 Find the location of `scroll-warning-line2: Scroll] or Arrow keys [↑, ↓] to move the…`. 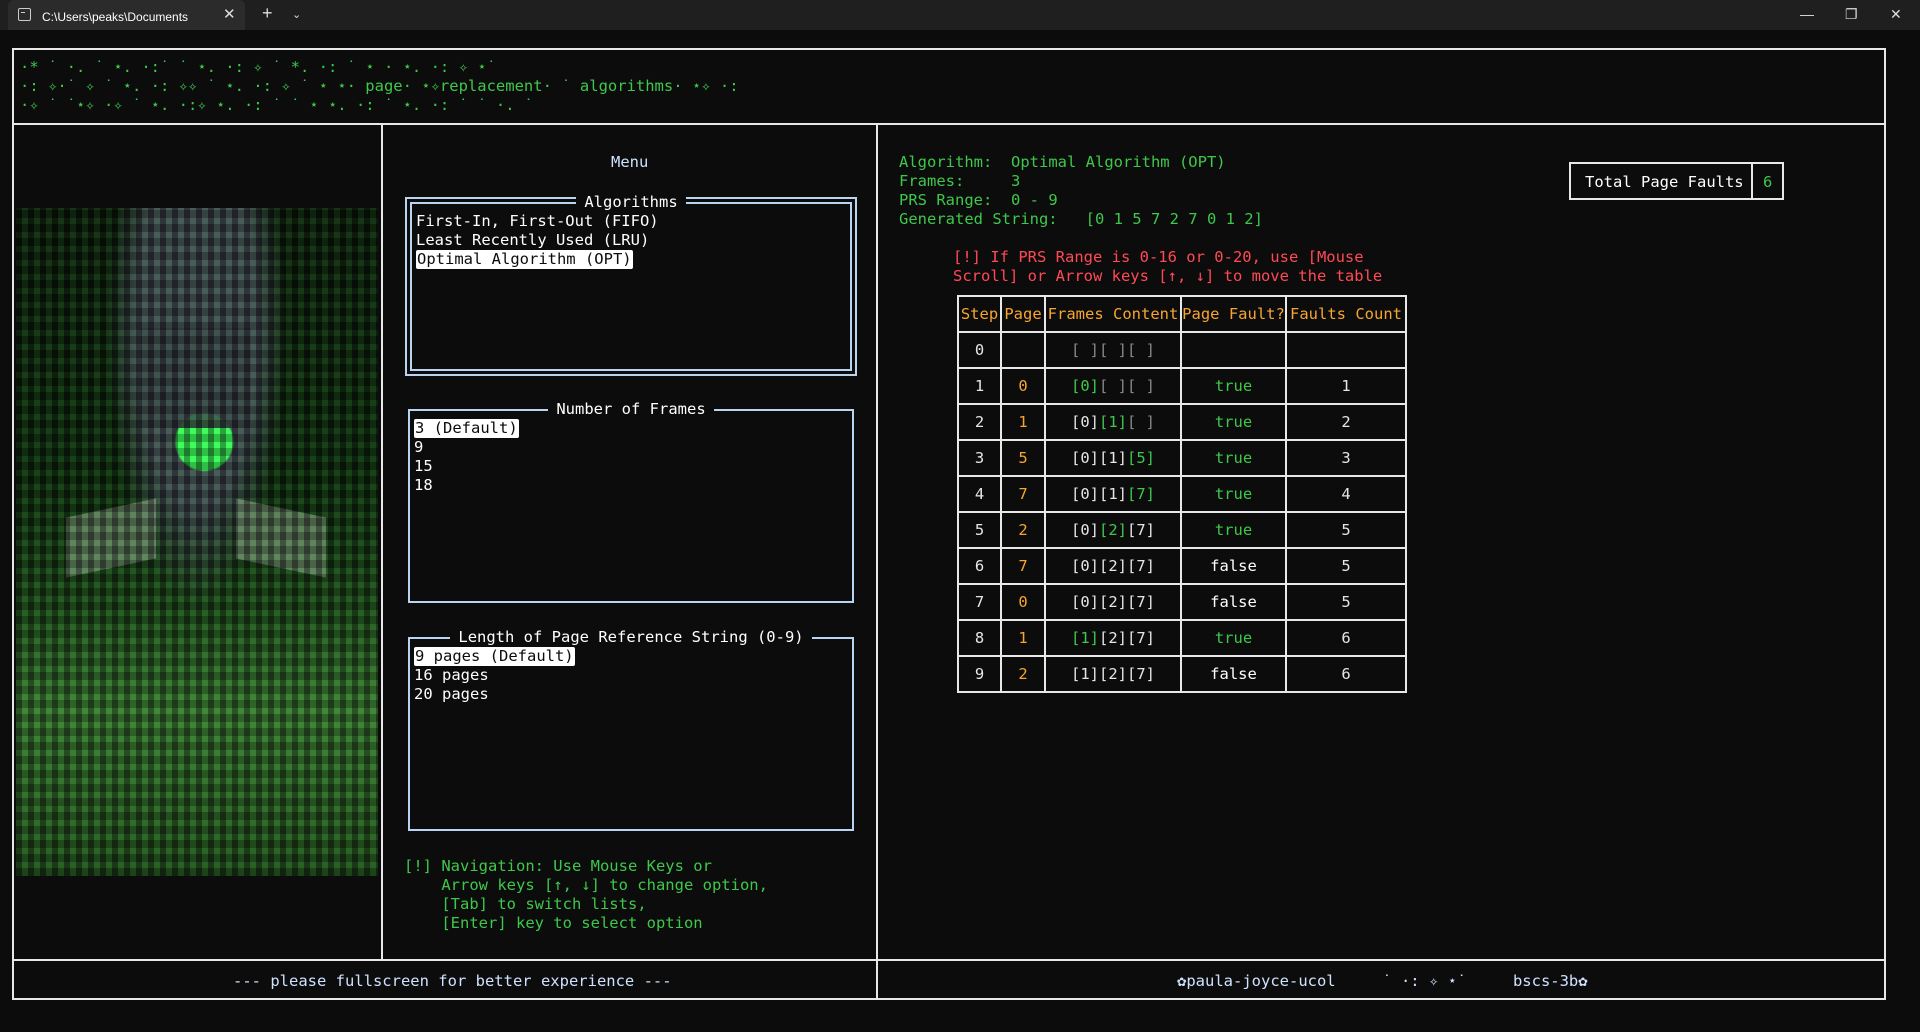

scroll-warning-line2: Scroll] or Arrow keys [↑, ↓] to move the… is located at coordinates (1168, 276).